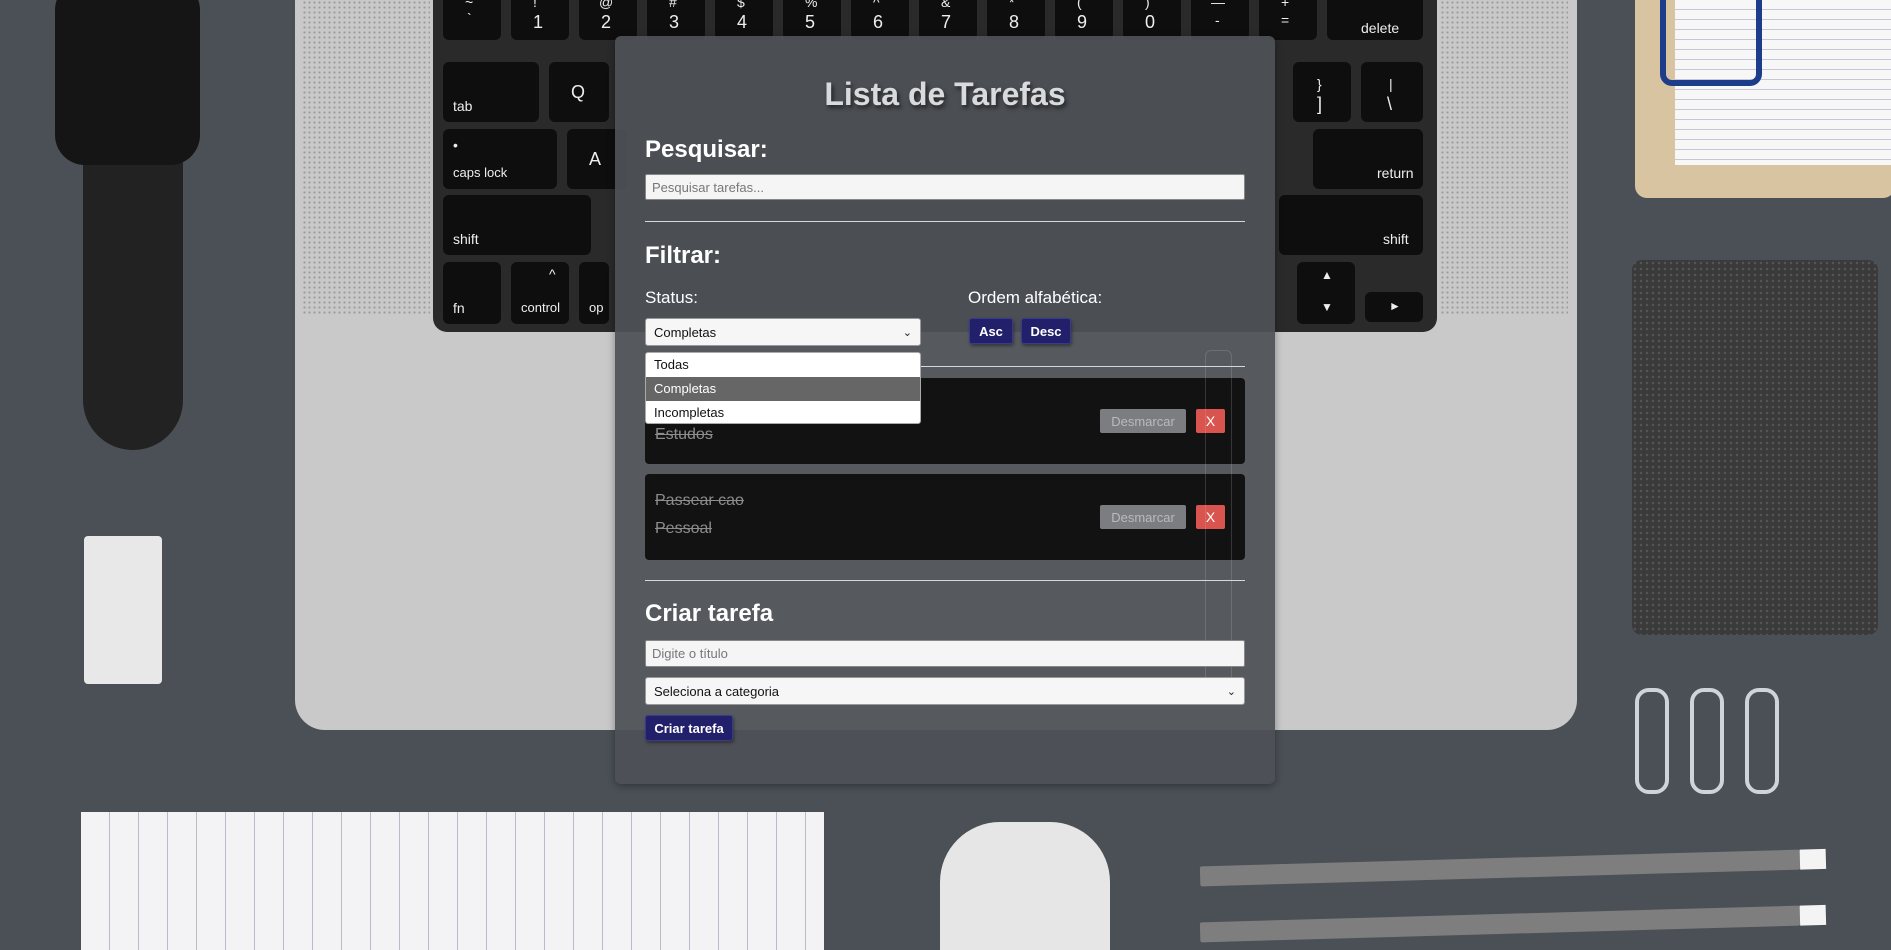  Describe the element at coordinates (127, 82) in the screenshot. I see `smartwatch` at that location.